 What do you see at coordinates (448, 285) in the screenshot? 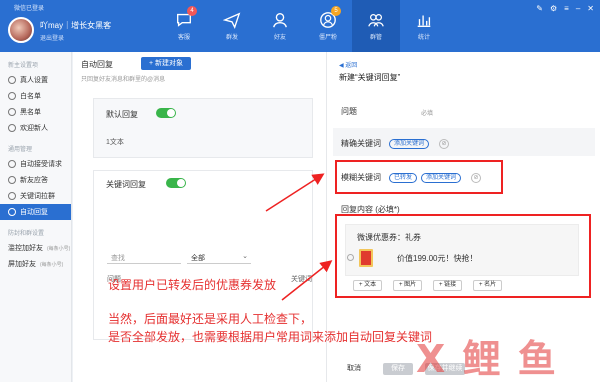
I see `add-link-button: + 链接` at bounding box center [448, 285].